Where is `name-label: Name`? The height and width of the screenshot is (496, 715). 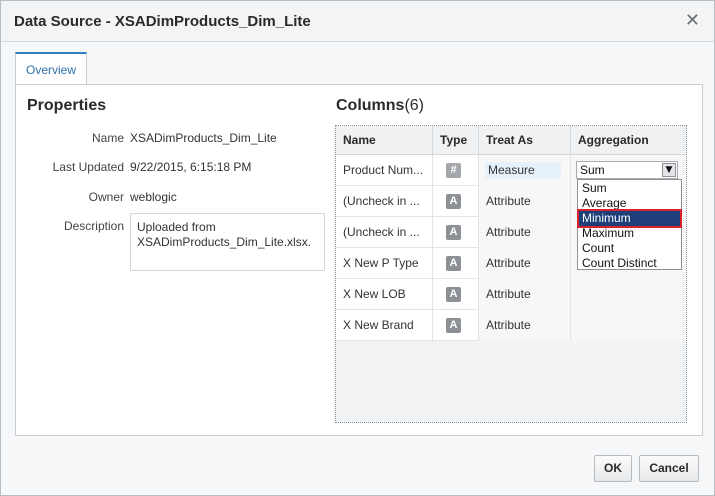 name-label: Name is located at coordinates (107, 138).